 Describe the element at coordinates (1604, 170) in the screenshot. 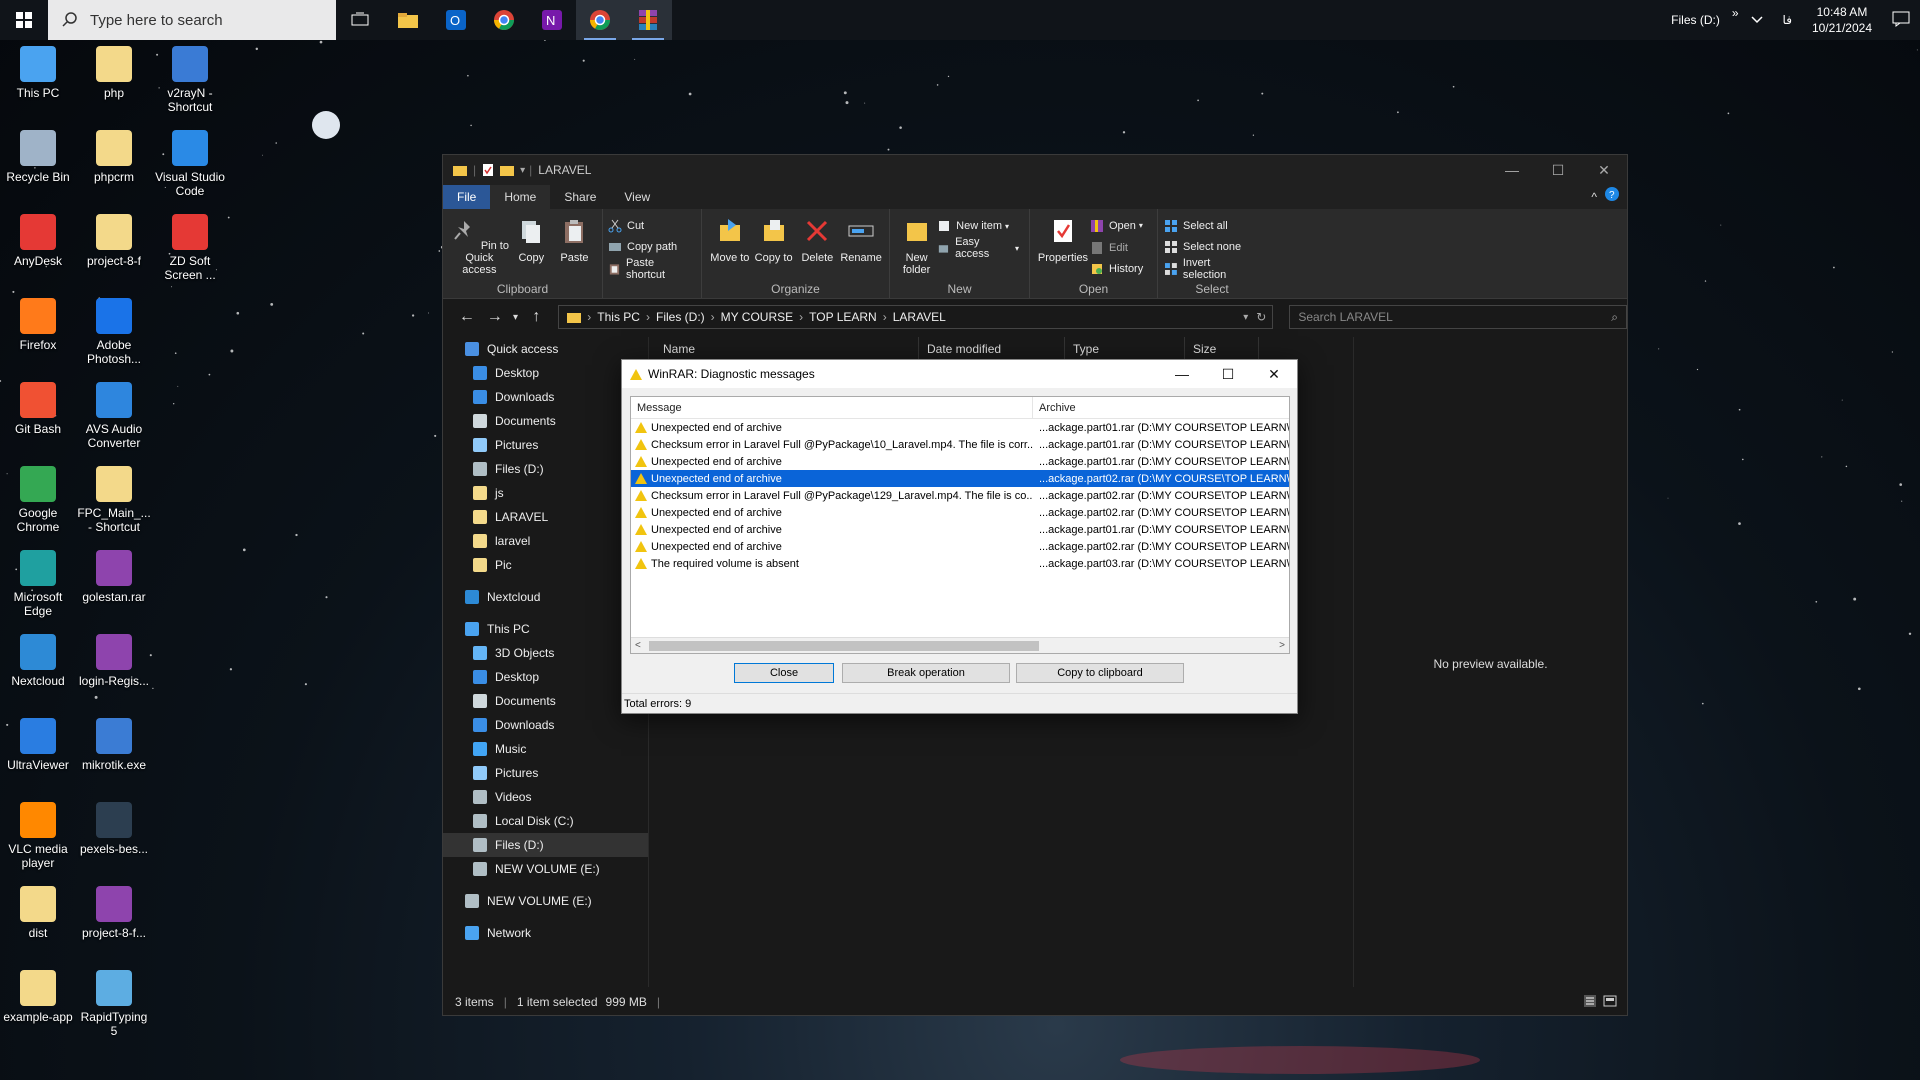

I see `close-button: ✕` at that location.